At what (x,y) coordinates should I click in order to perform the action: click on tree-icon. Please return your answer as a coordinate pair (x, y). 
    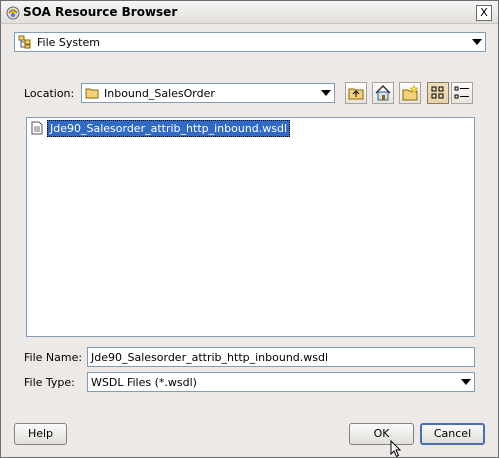
    Looking at the image, I should click on (24, 42).